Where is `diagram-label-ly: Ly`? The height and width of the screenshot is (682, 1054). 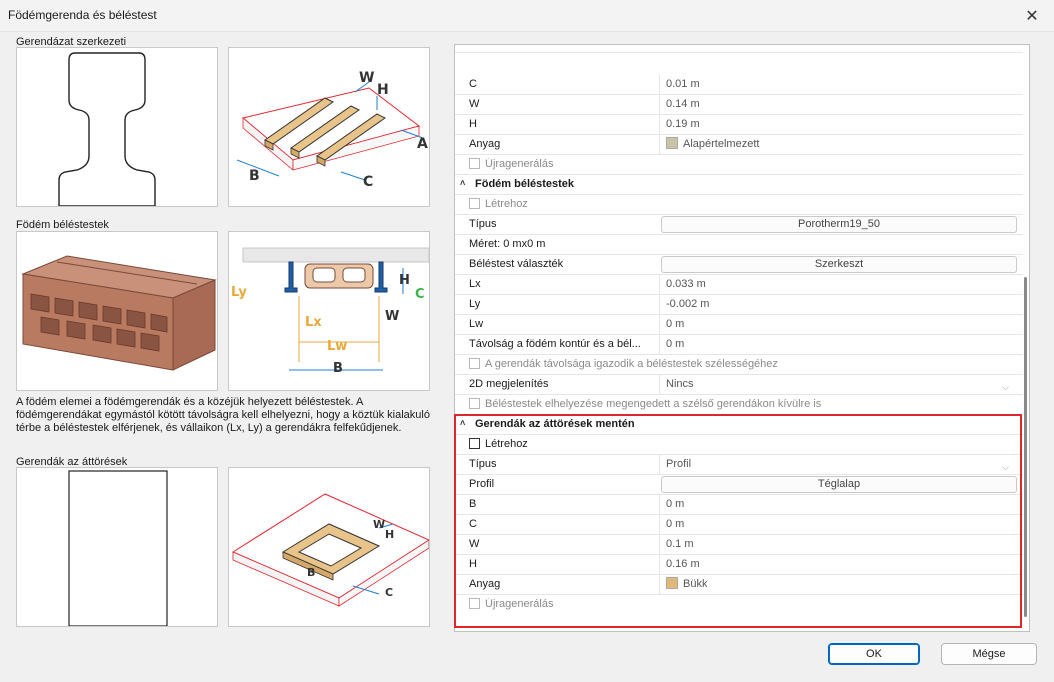
diagram-label-ly: Ly is located at coordinates (239, 292).